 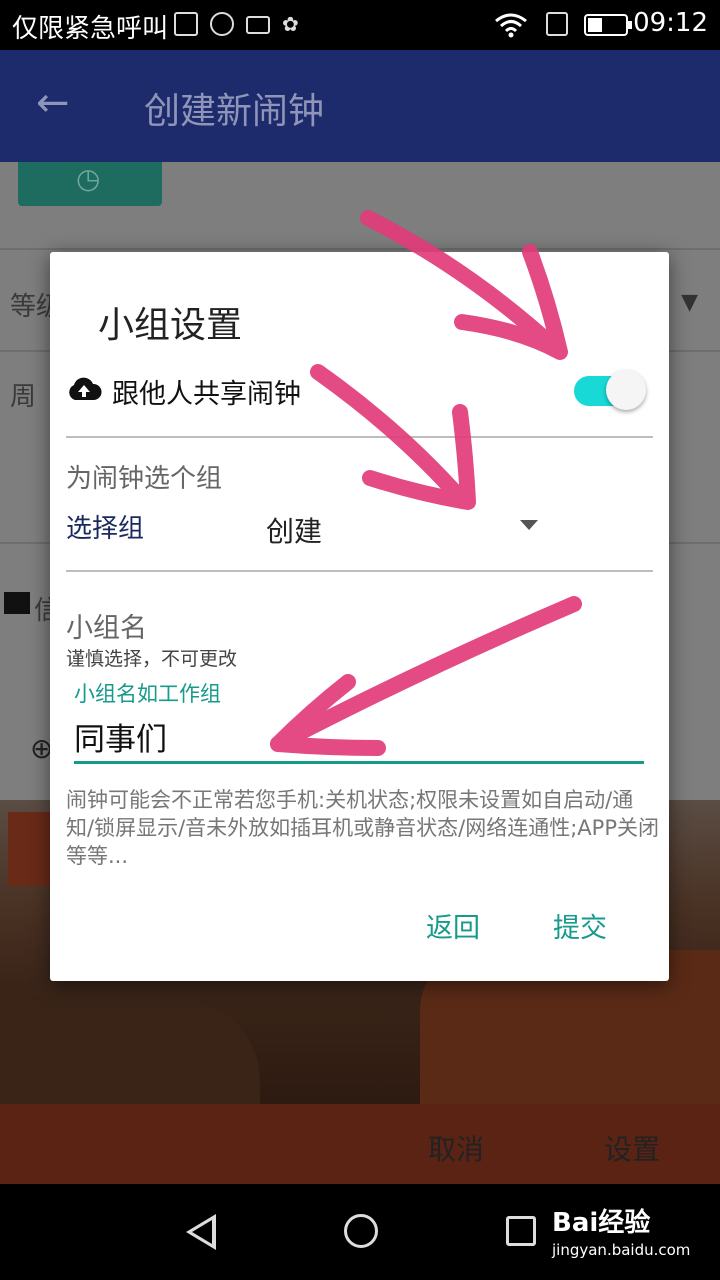 I want to click on app-bar: ← 创建新闹钟, so click(x=360, y=106).